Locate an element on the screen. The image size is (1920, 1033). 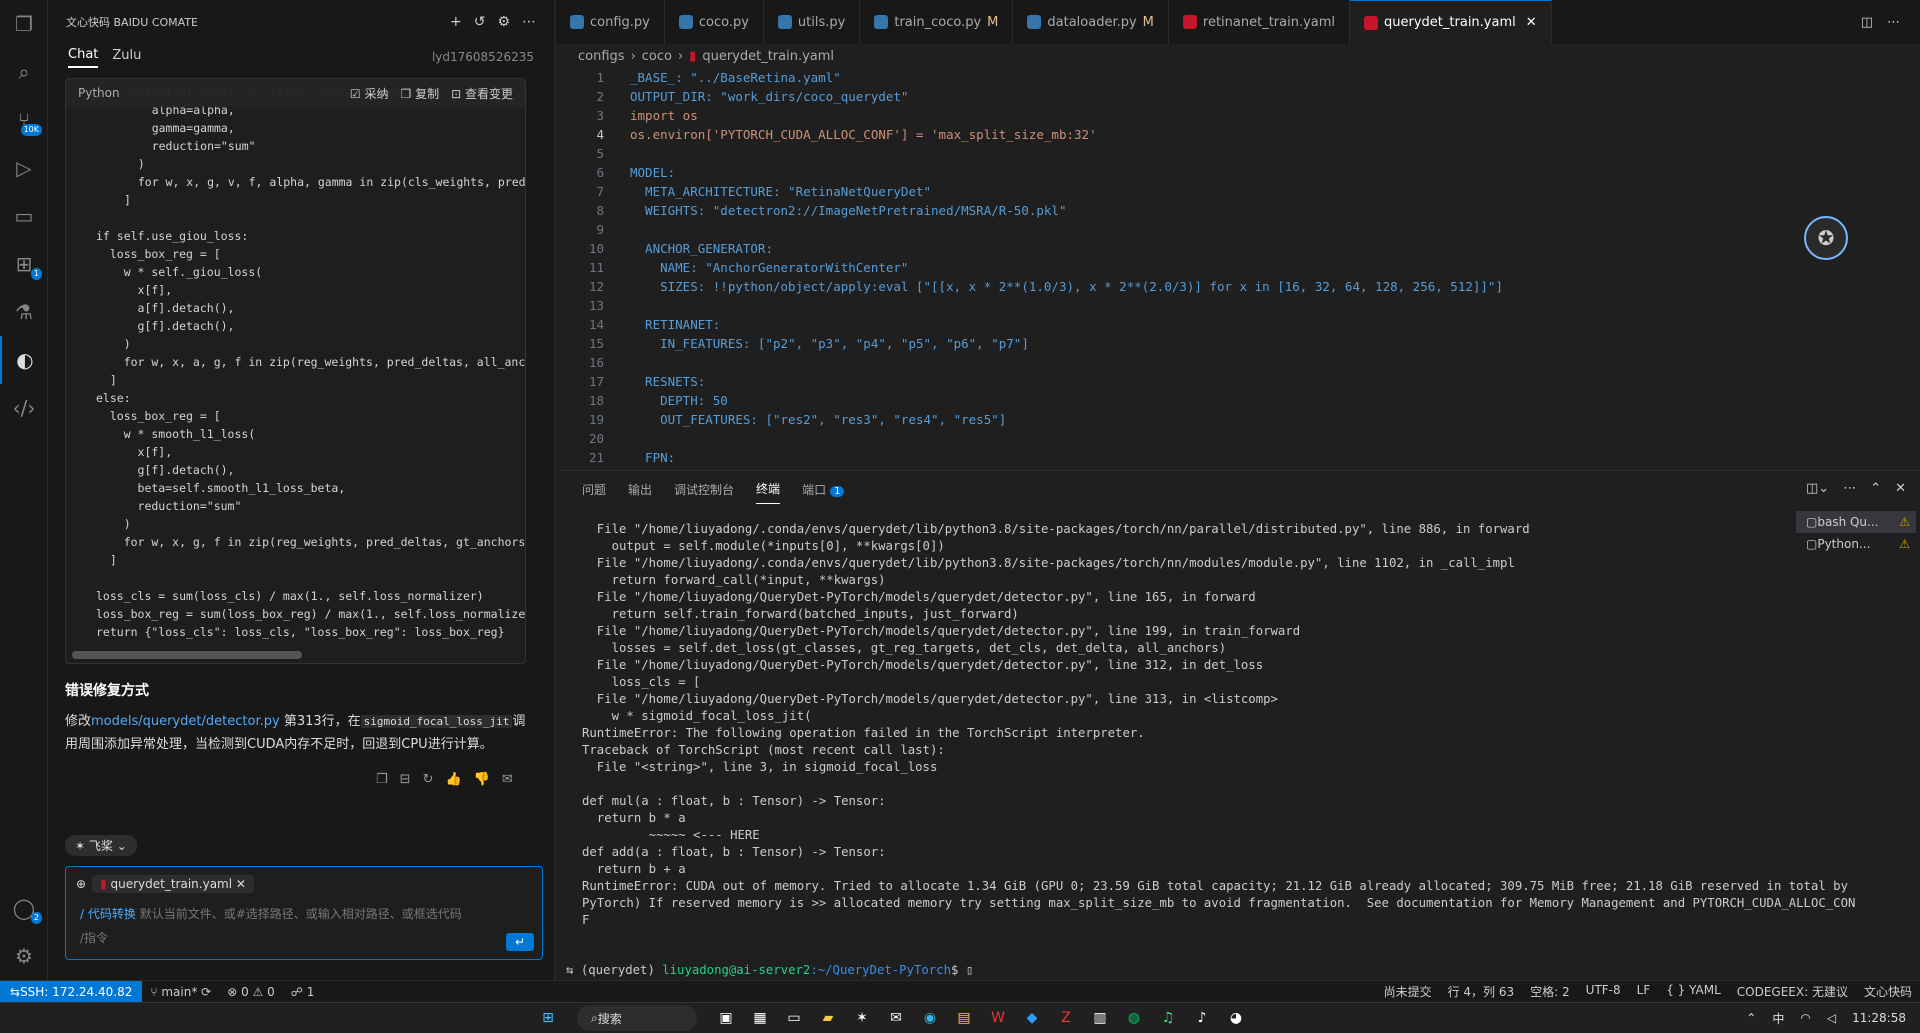
copy-icon: ❐ is located at coordinates (382, 779).